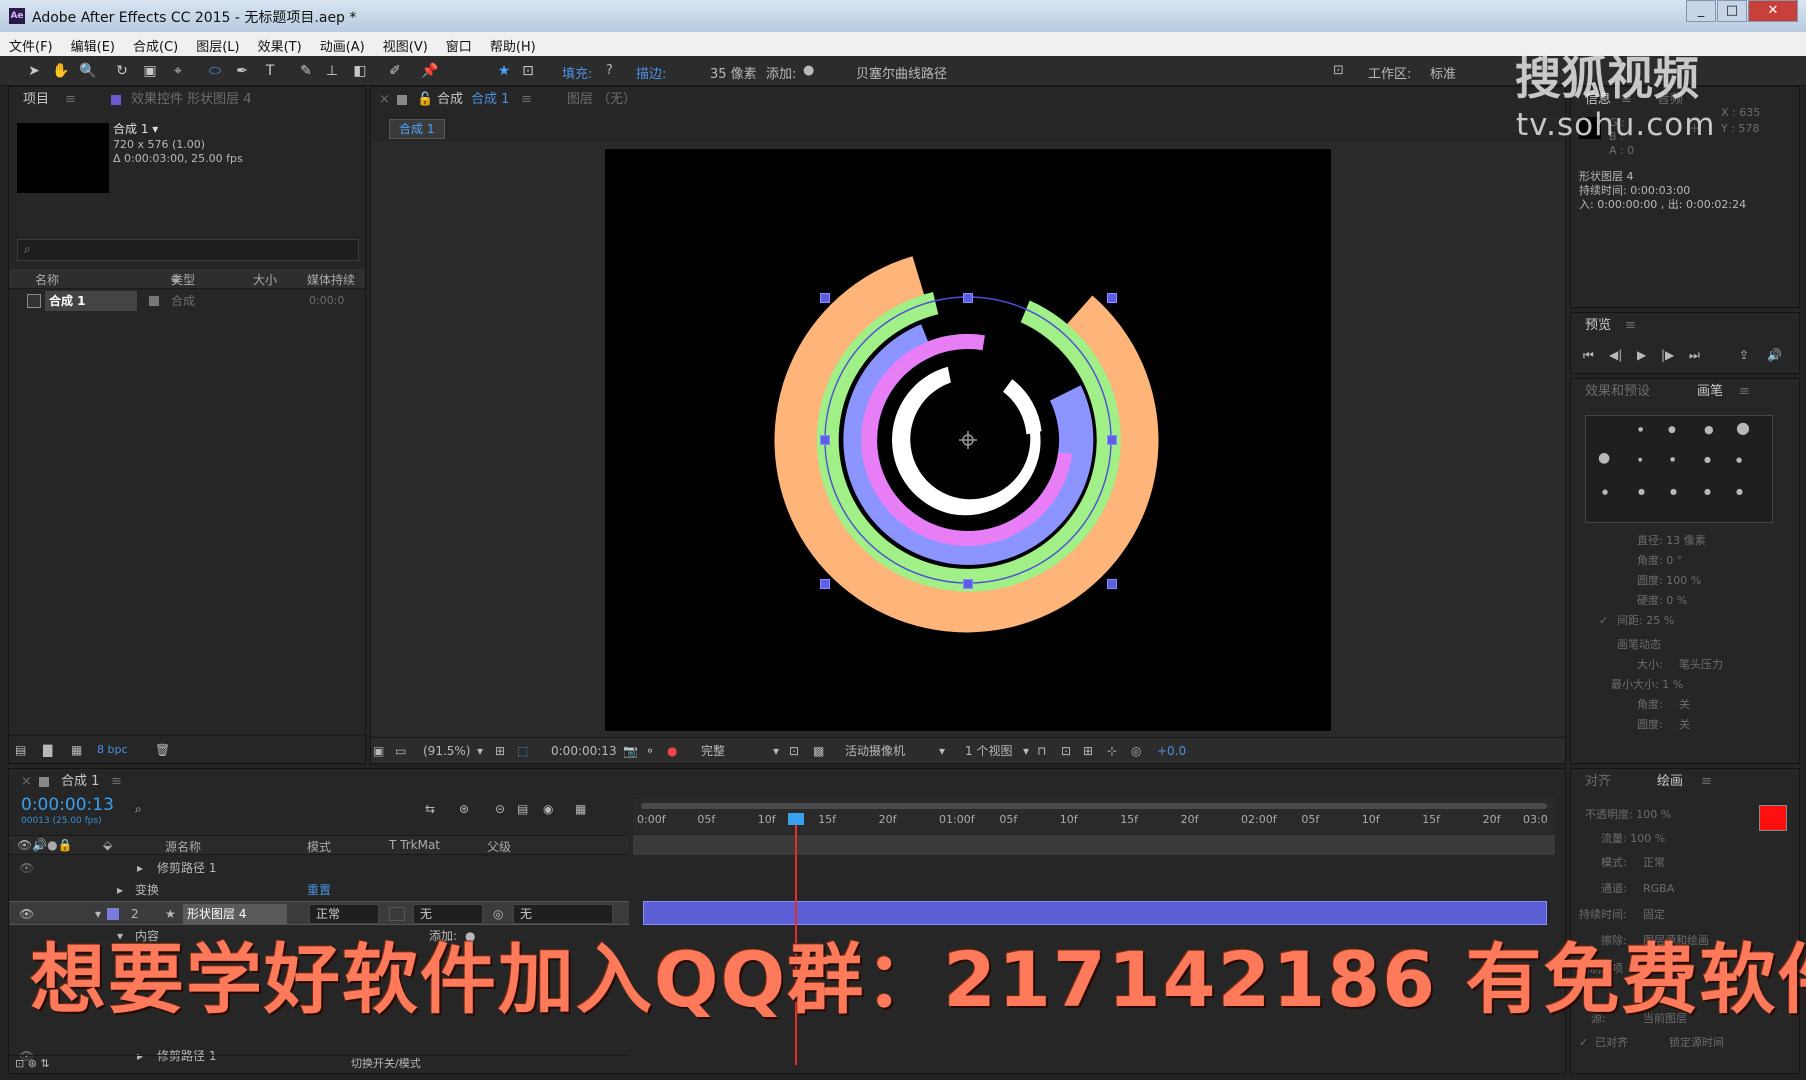  What do you see at coordinates (342, 43) in the screenshot?
I see `menu-animation: 动画(A)` at bounding box center [342, 43].